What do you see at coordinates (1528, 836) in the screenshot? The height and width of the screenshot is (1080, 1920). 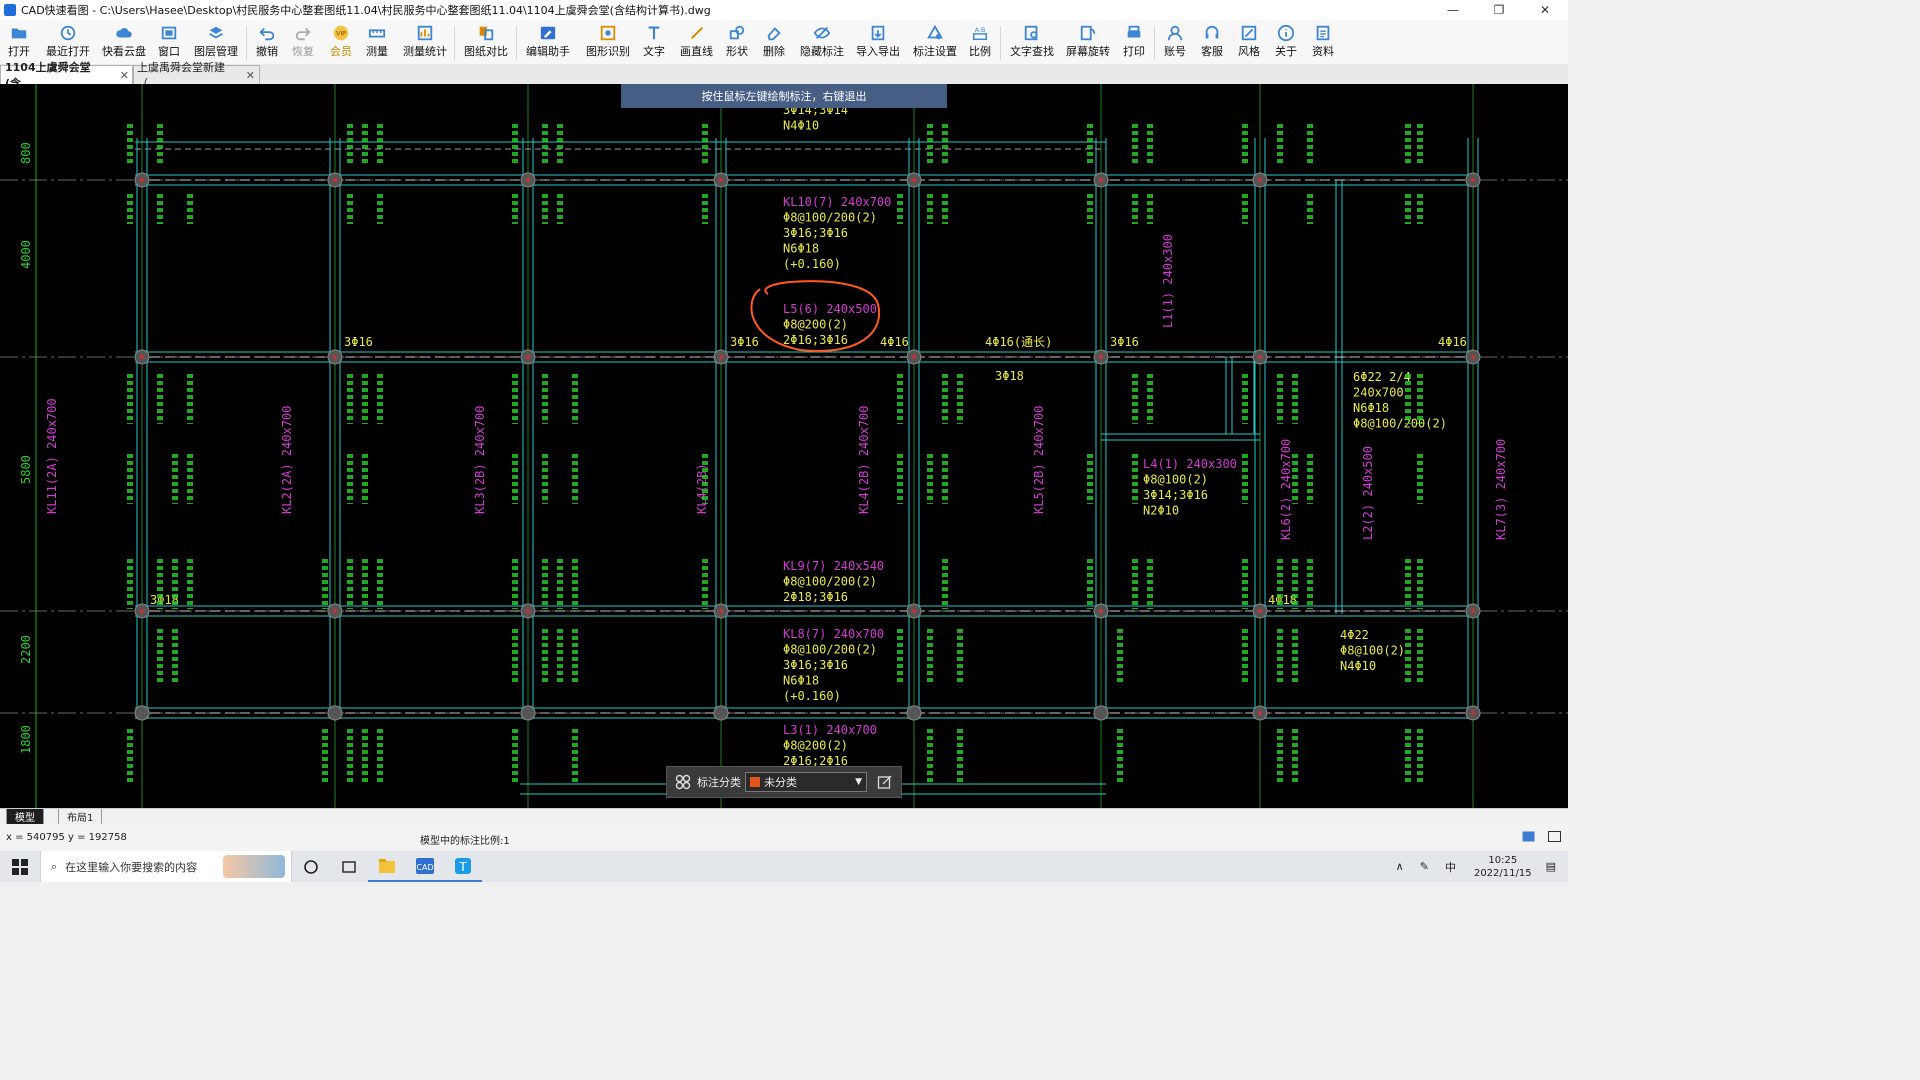 I see `snap-toggle-icon` at bounding box center [1528, 836].